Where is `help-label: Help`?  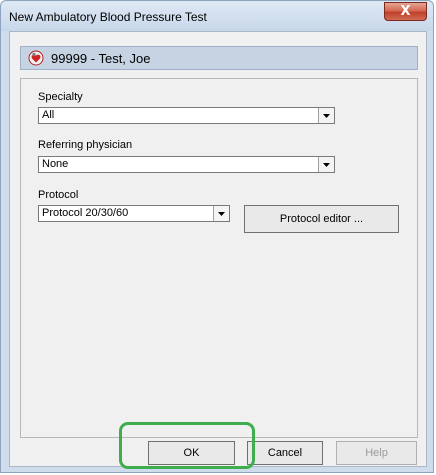
help-label: Help is located at coordinates (376, 453).